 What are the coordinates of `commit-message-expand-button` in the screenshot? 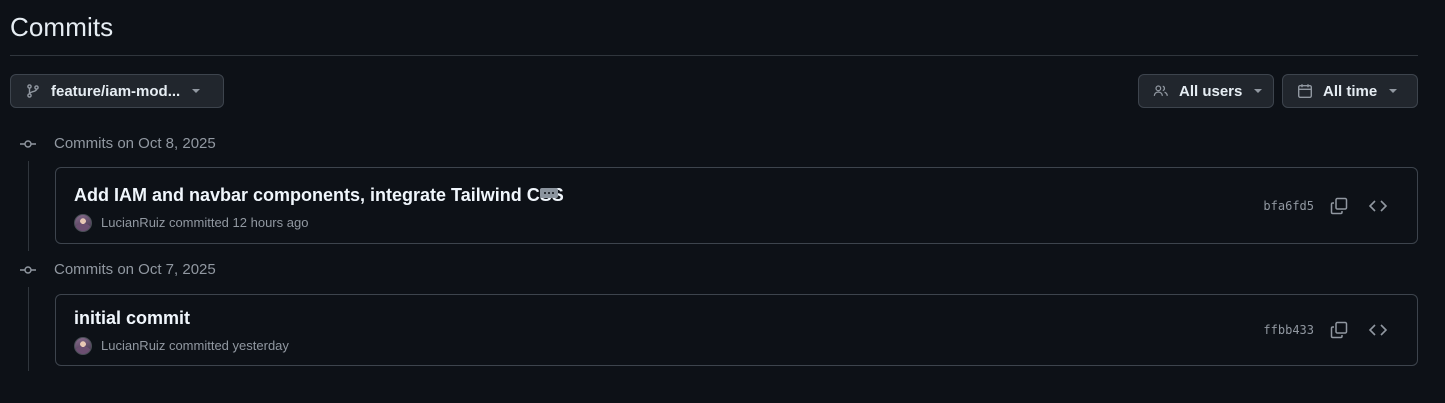 It's located at (549, 193).